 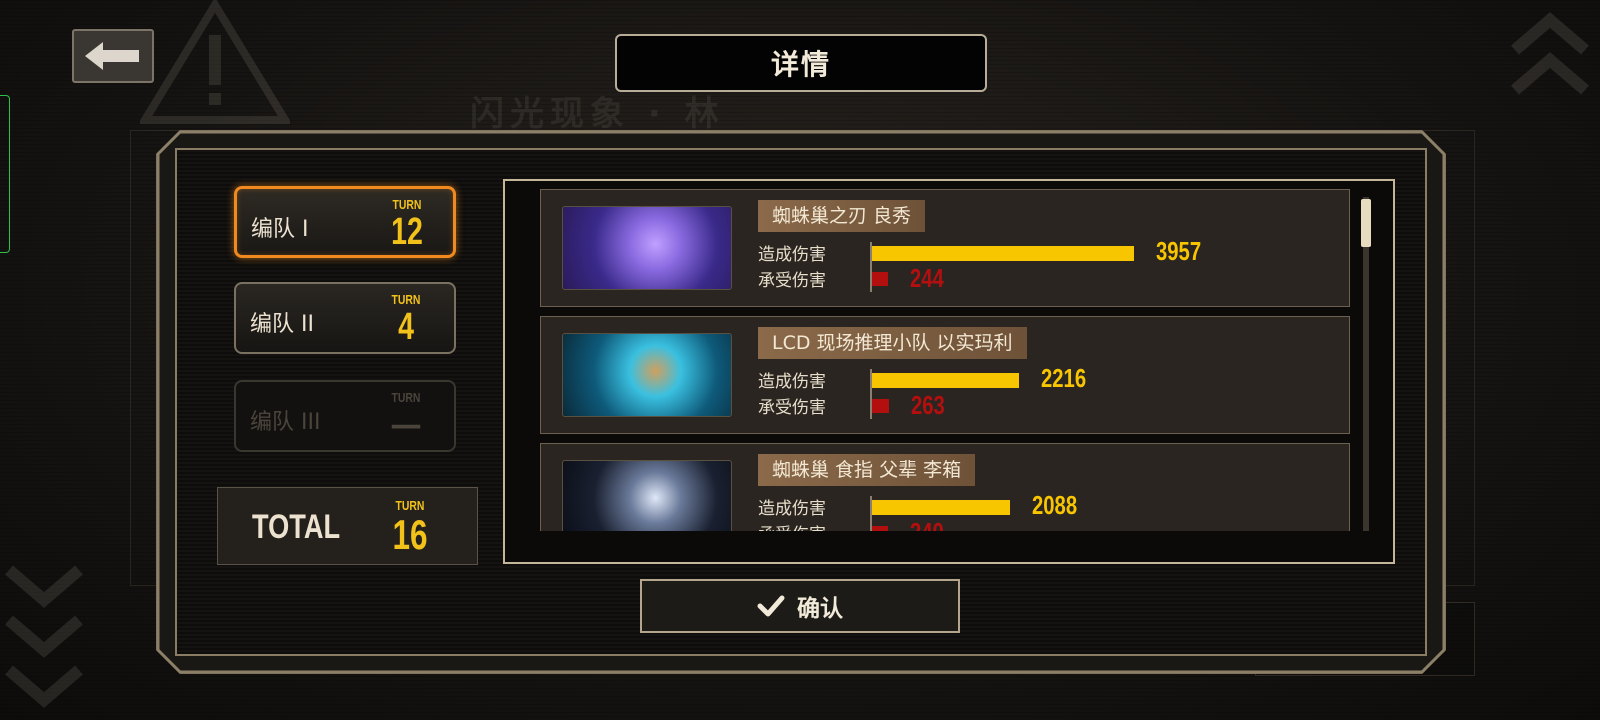 What do you see at coordinates (928, 405) in the screenshot?
I see `damage-taken-value: 263` at bounding box center [928, 405].